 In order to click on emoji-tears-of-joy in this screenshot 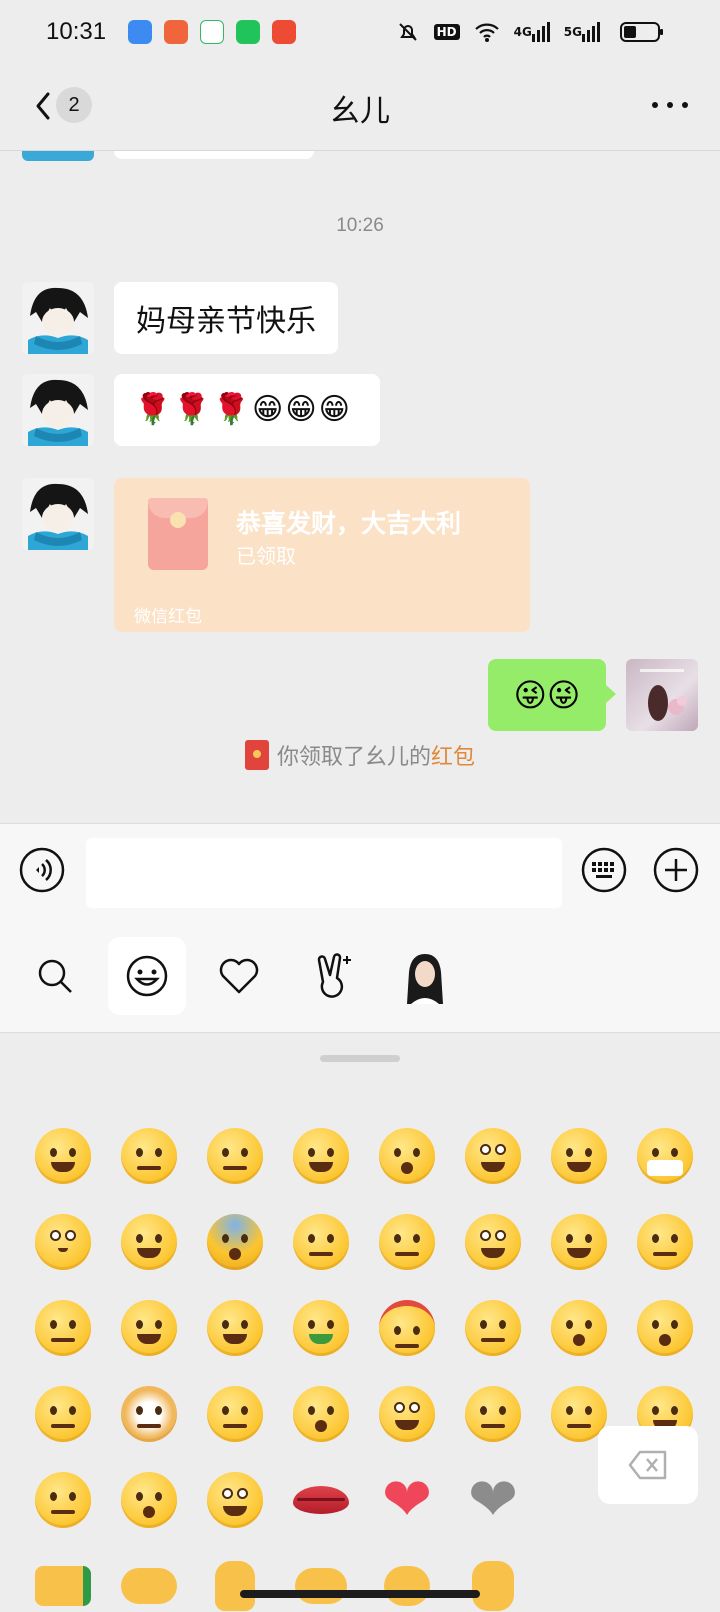, I will do `click(149, 1242)`.